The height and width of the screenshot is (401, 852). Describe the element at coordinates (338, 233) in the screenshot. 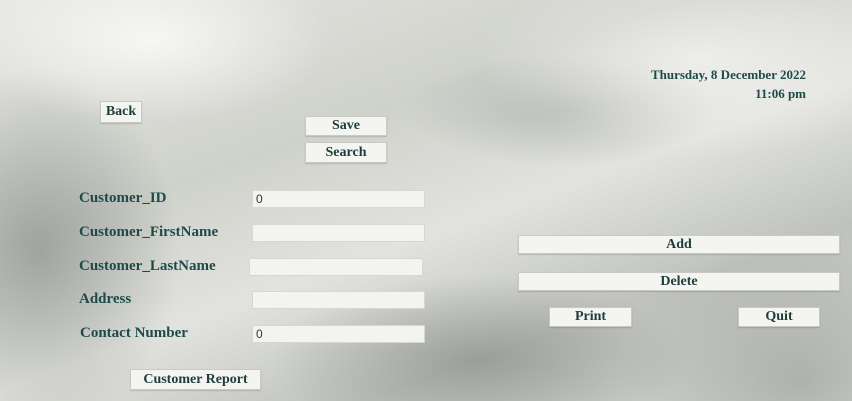

I see `first-name-field` at that location.